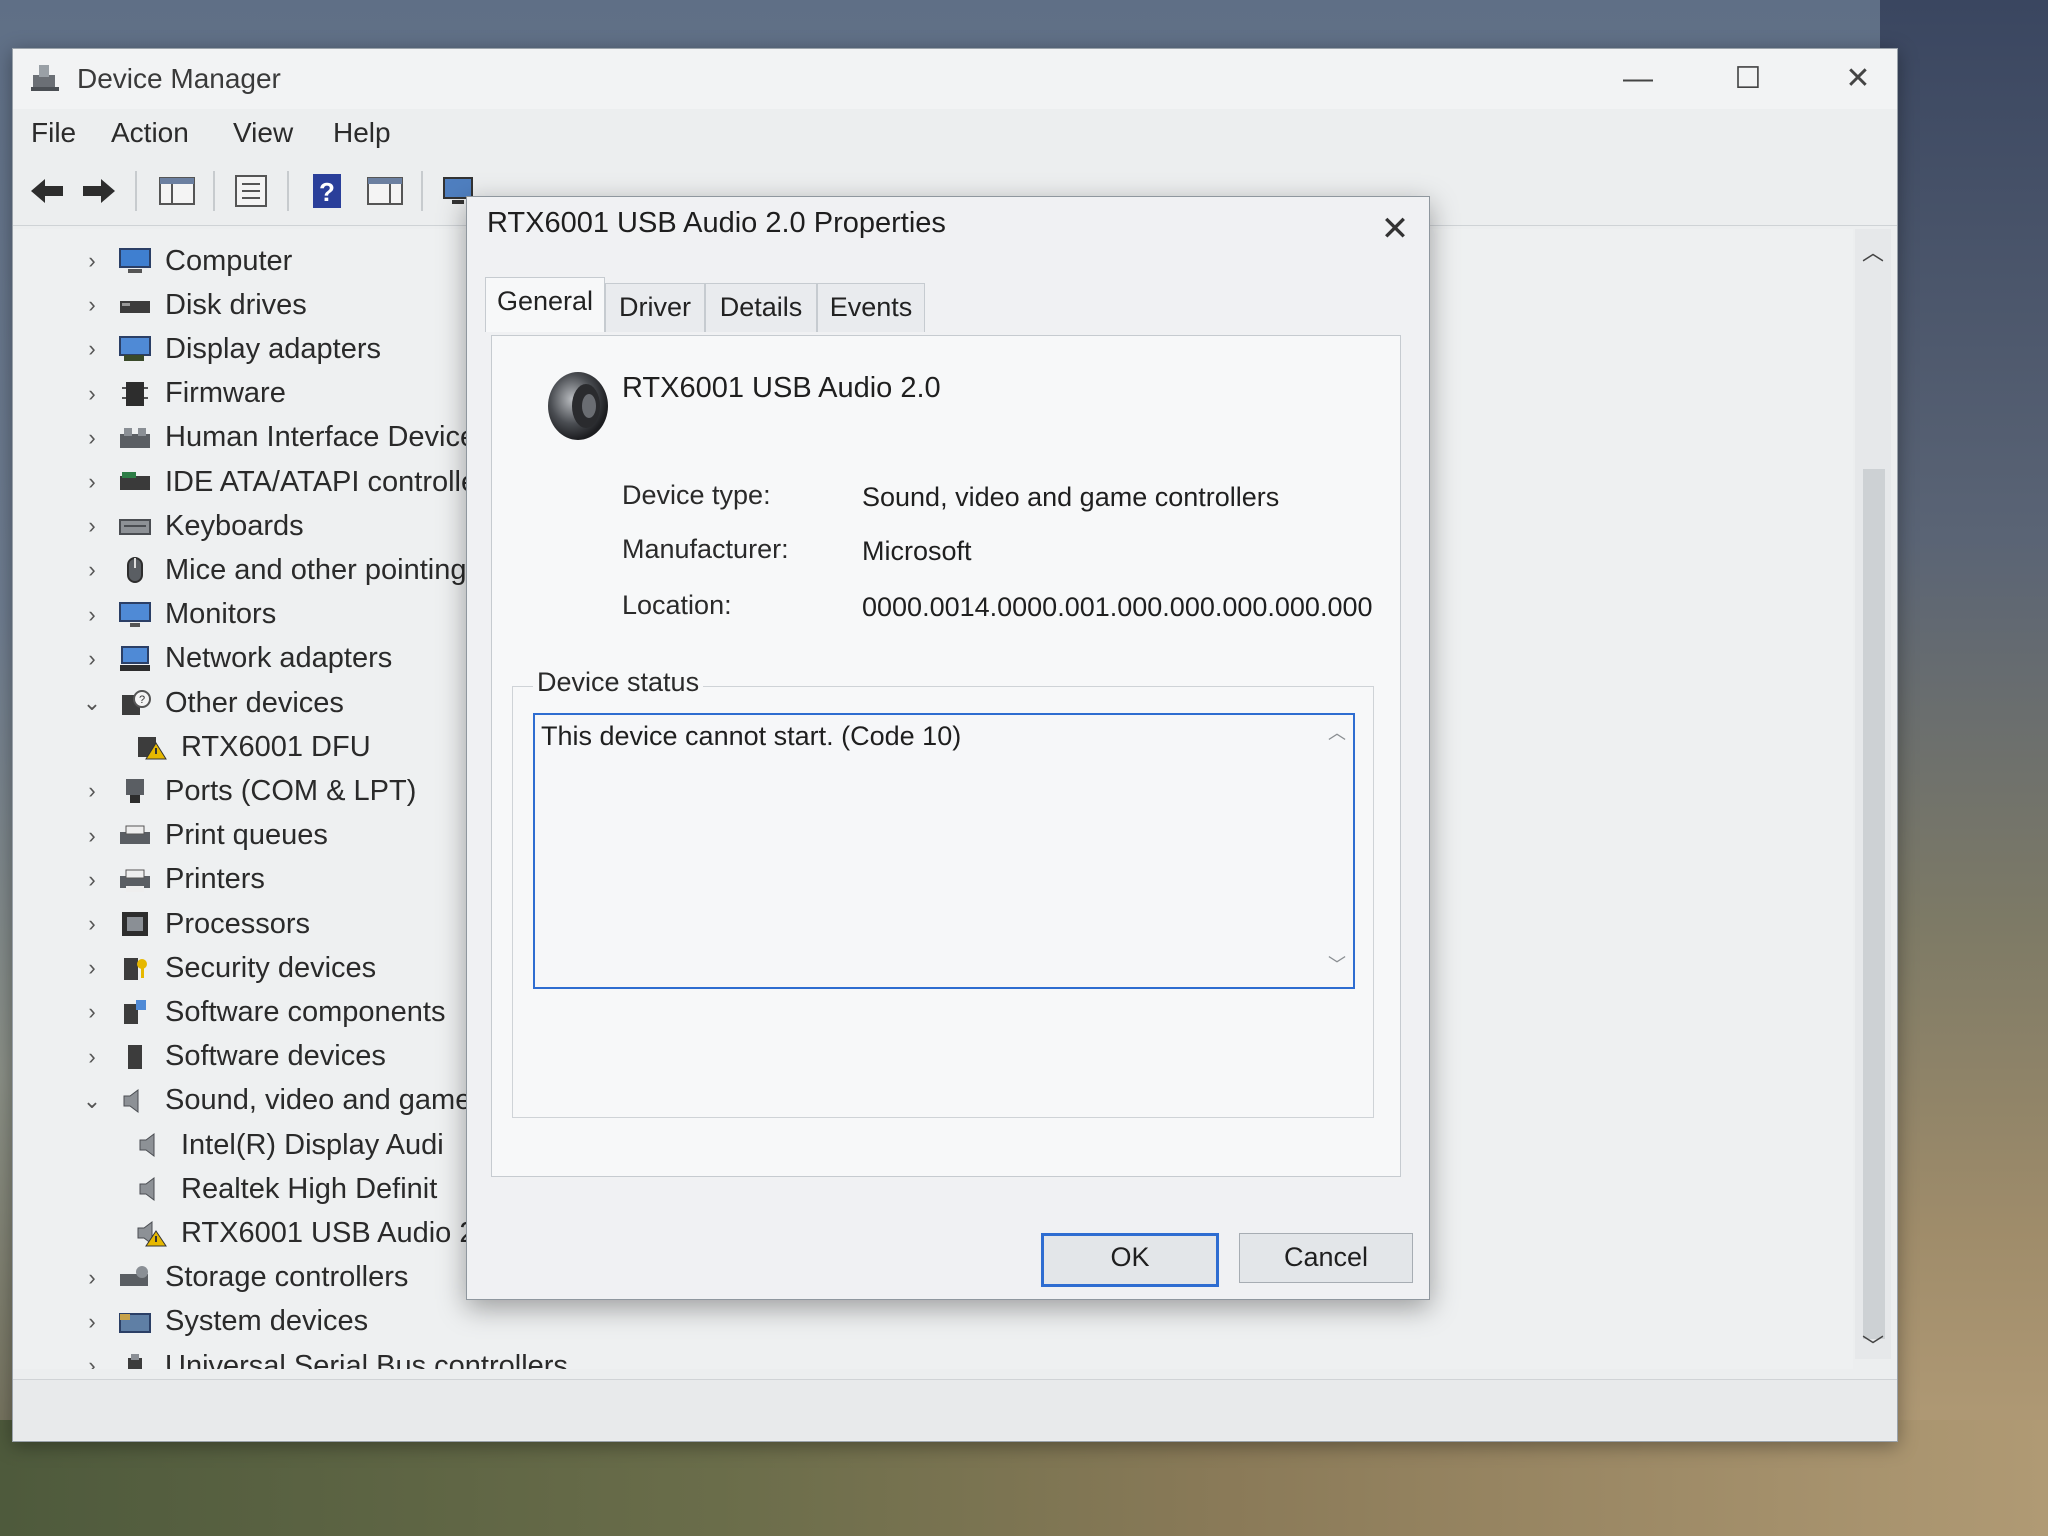 Image resolution: width=2048 pixels, height=1536 pixels. I want to click on tree-item: › Keyboards, so click(190, 526).